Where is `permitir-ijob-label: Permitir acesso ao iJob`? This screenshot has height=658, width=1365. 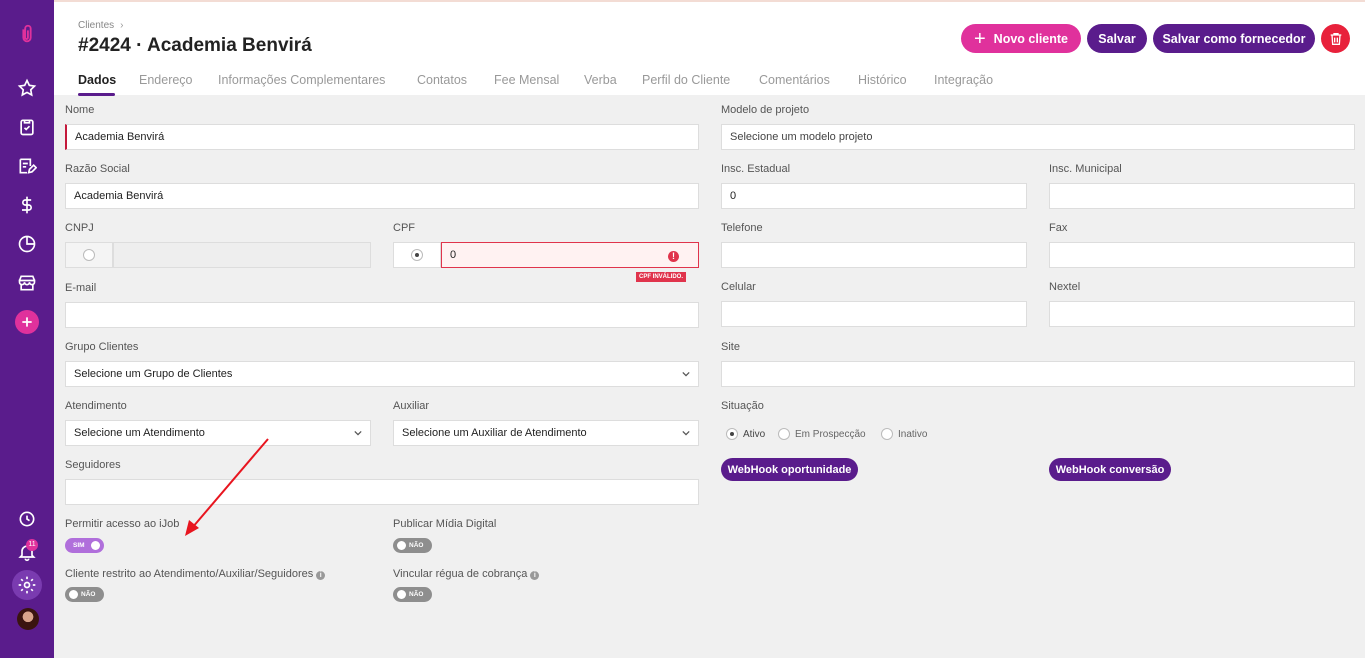 permitir-ijob-label: Permitir acesso ao iJob is located at coordinates (122, 524).